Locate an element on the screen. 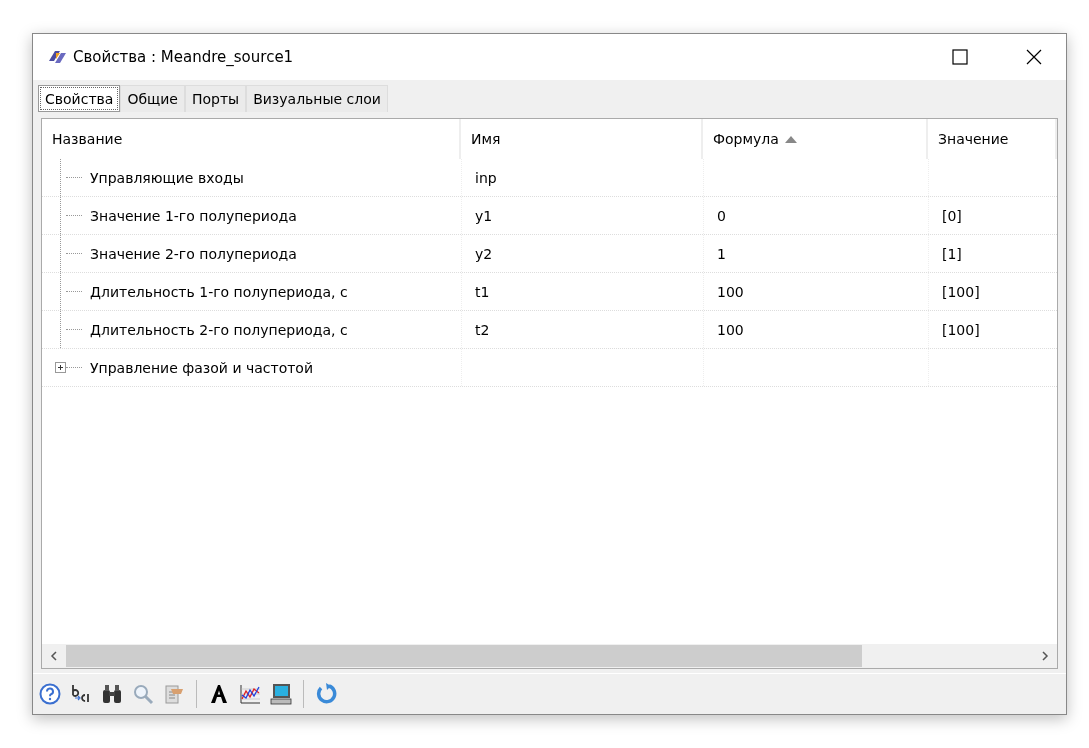 This screenshot has width=1089, height=748. column-header: Имя is located at coordinates (582, 139).